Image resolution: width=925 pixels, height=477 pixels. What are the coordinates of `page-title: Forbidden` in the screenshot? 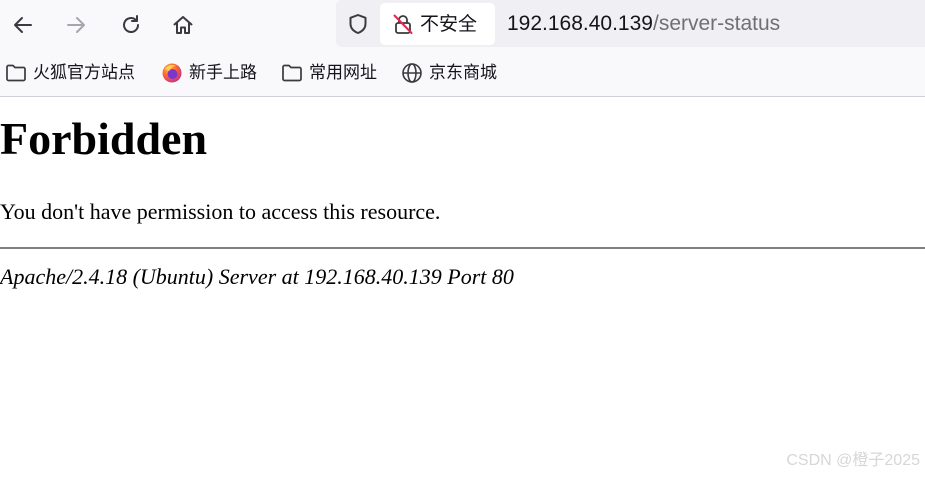 It's located at (104, 138).